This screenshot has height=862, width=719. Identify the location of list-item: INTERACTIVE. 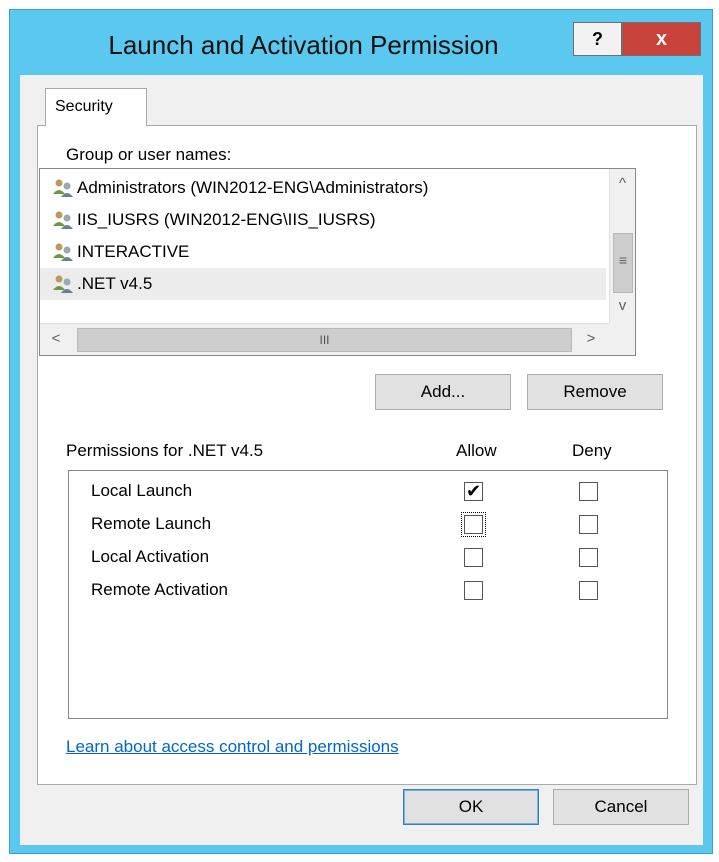
(323, 252).